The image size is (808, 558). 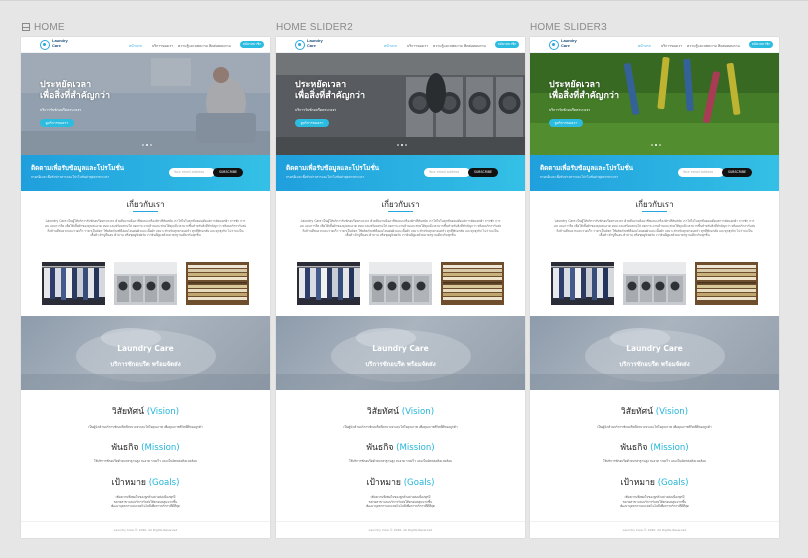 What do you see at coordinates (654, 211) in the screenshot?
I see `title-underline` at bounding box center [654, 211].